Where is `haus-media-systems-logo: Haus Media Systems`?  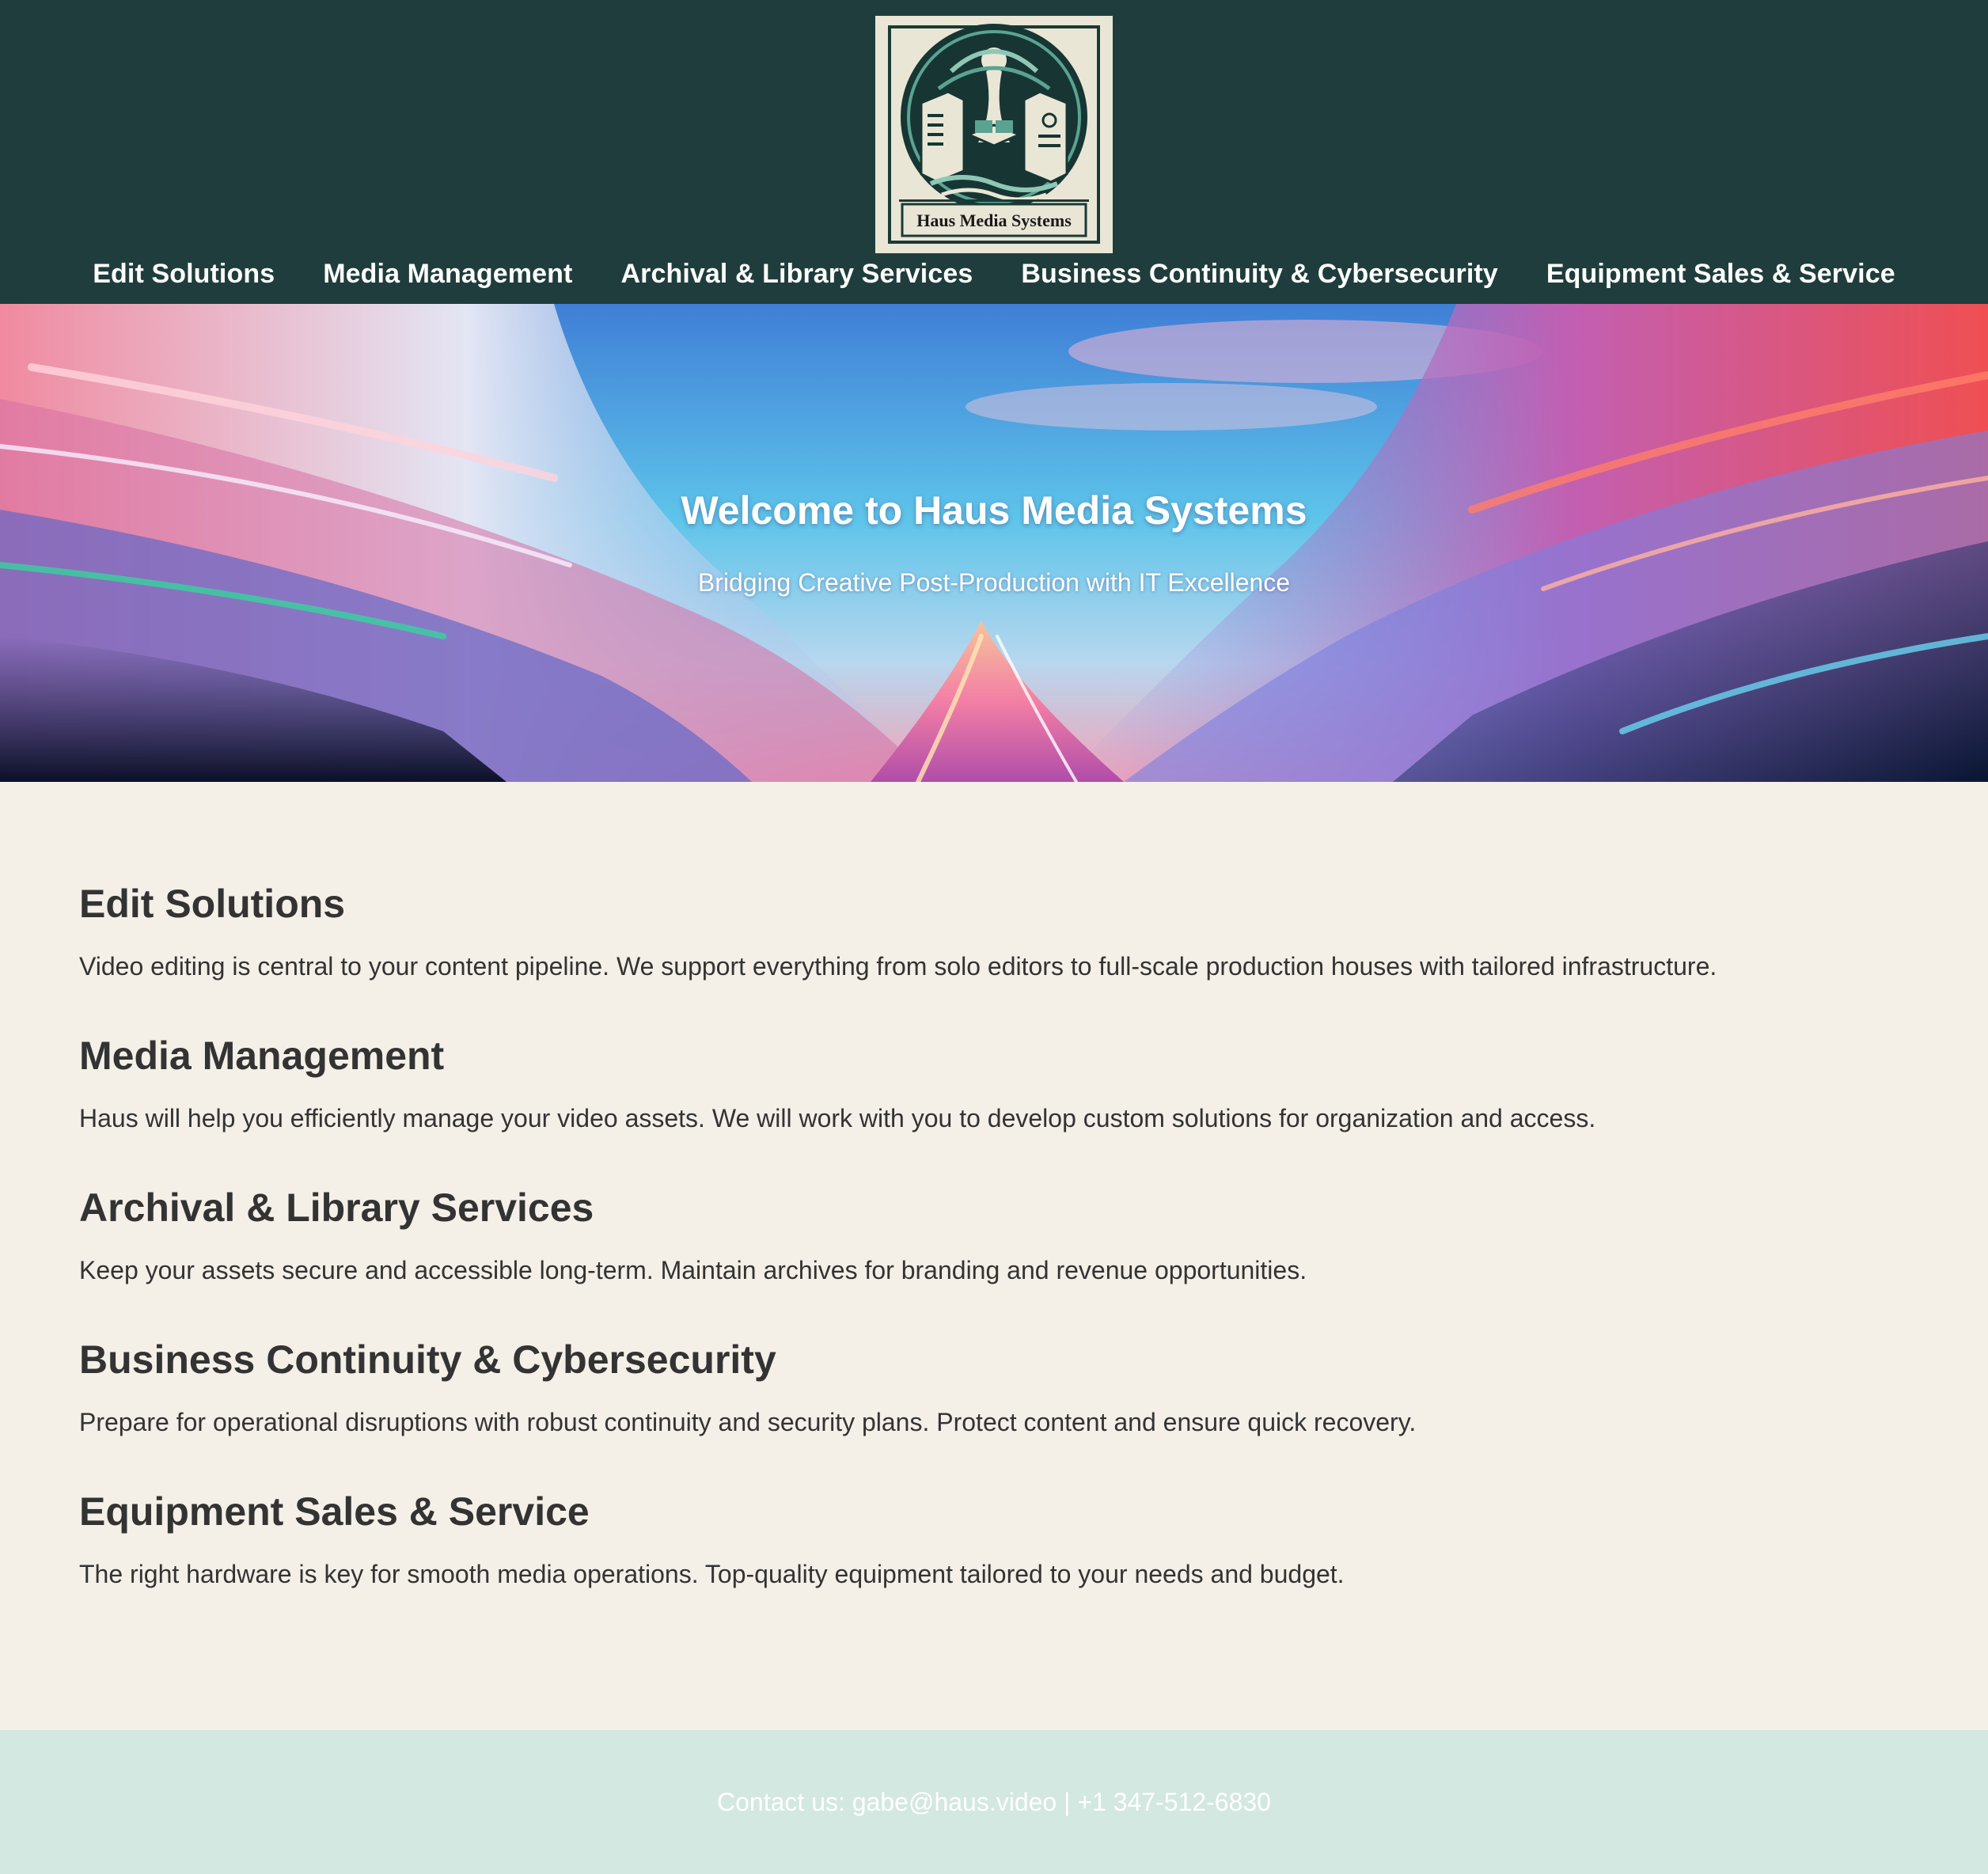
haus-media-systems-logo: Haus Media Systems is located at coordinates (994, 134).